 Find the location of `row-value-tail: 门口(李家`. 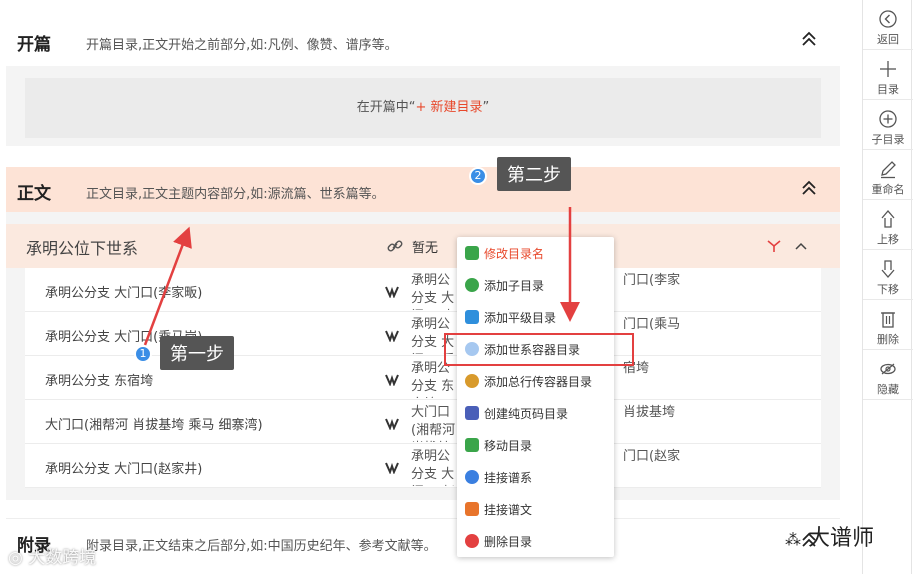

row-value-tail: 门口(李家 is located at coordinates (652, 280).